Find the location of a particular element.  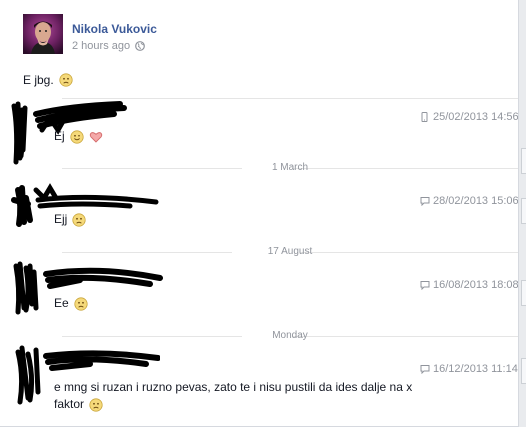

separator-label: 1 March is located at coordinates (290, 167).